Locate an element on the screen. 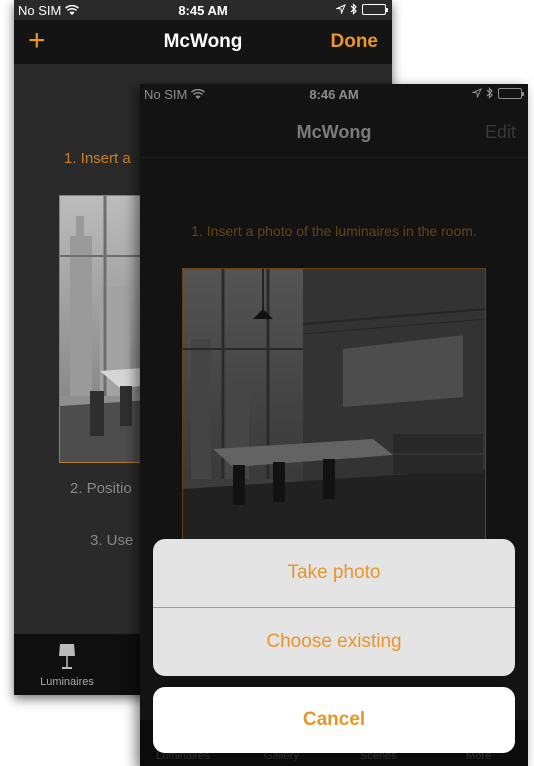  battery-icon is located at coordinates (375, 9).